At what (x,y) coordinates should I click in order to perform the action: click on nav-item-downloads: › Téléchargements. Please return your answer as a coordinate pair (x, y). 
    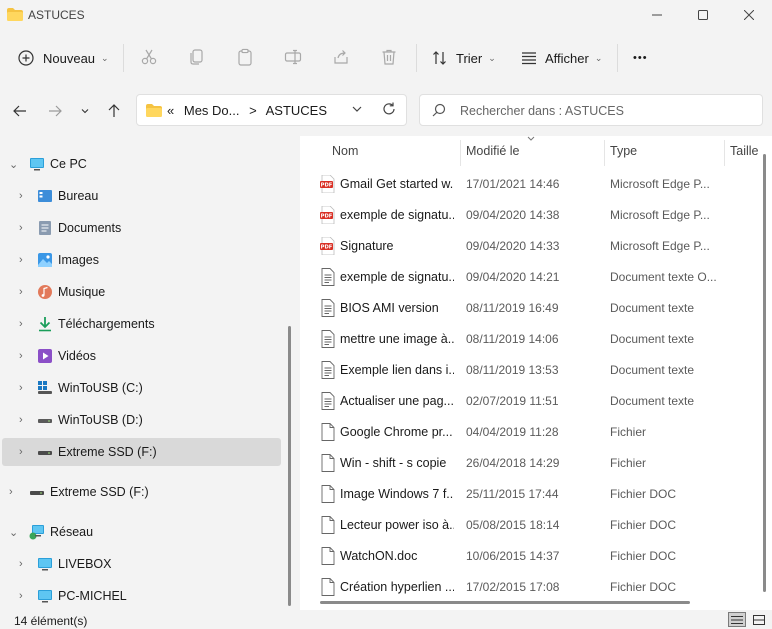
    Looking at the image, I should click on (141, 324).